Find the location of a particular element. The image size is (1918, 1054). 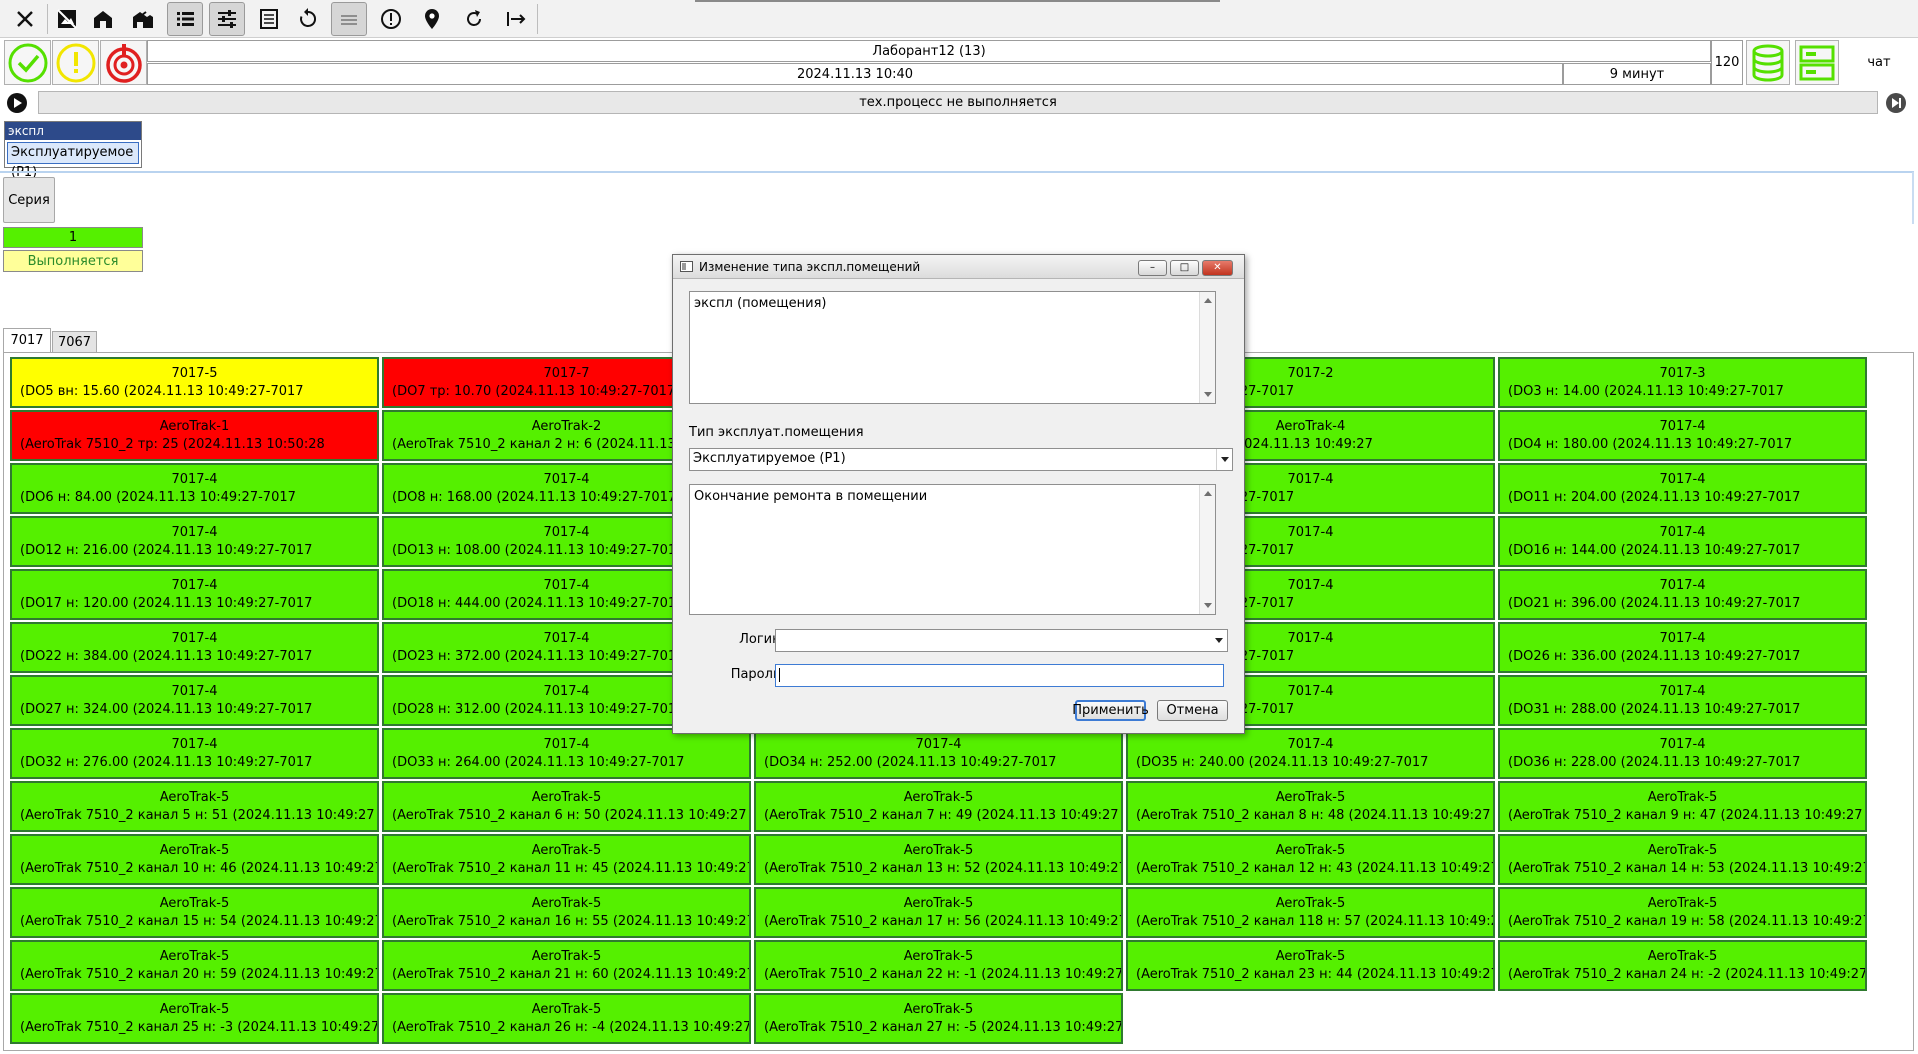

building-icon is located at coordinates (103, 19).